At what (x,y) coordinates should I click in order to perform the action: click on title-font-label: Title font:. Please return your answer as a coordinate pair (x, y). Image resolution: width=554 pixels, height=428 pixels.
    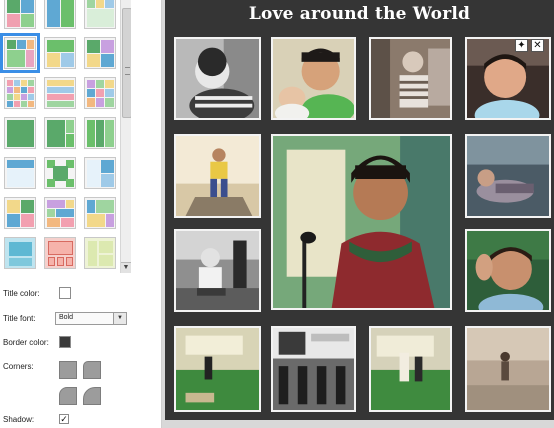
    Looking at the image, I should click on (19, 318).